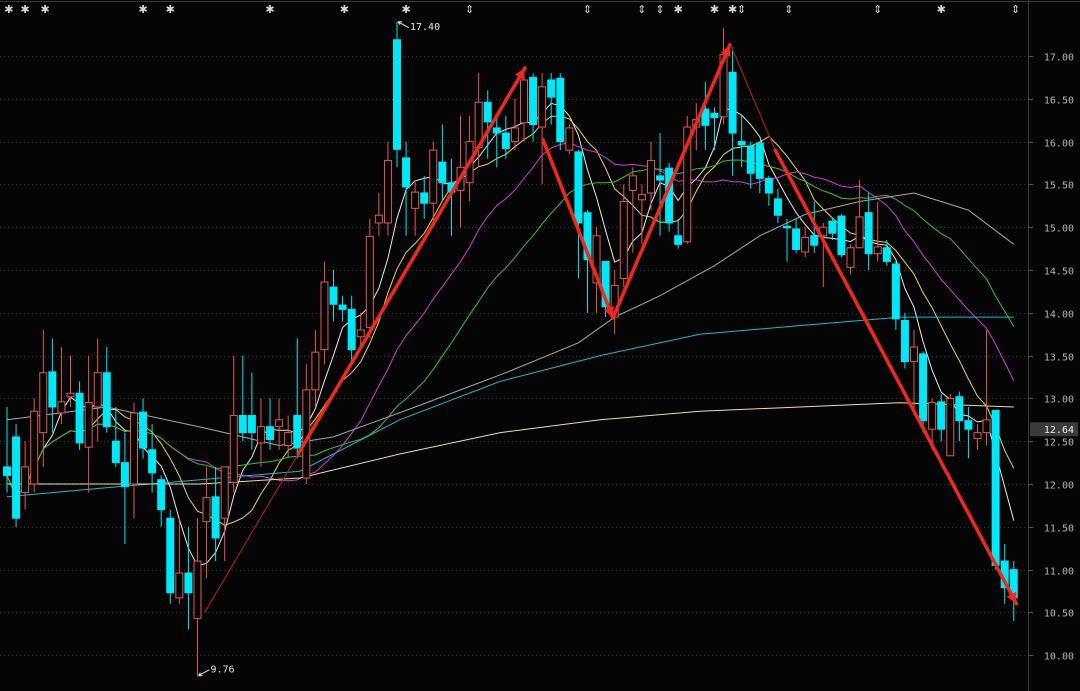 The width and height of the screenshot is (1080, 691). What do you see at coordinates (1059, 358) in the screenshot?
I see `y-tick-label: 13.50` at bounding box center [1059, 358].